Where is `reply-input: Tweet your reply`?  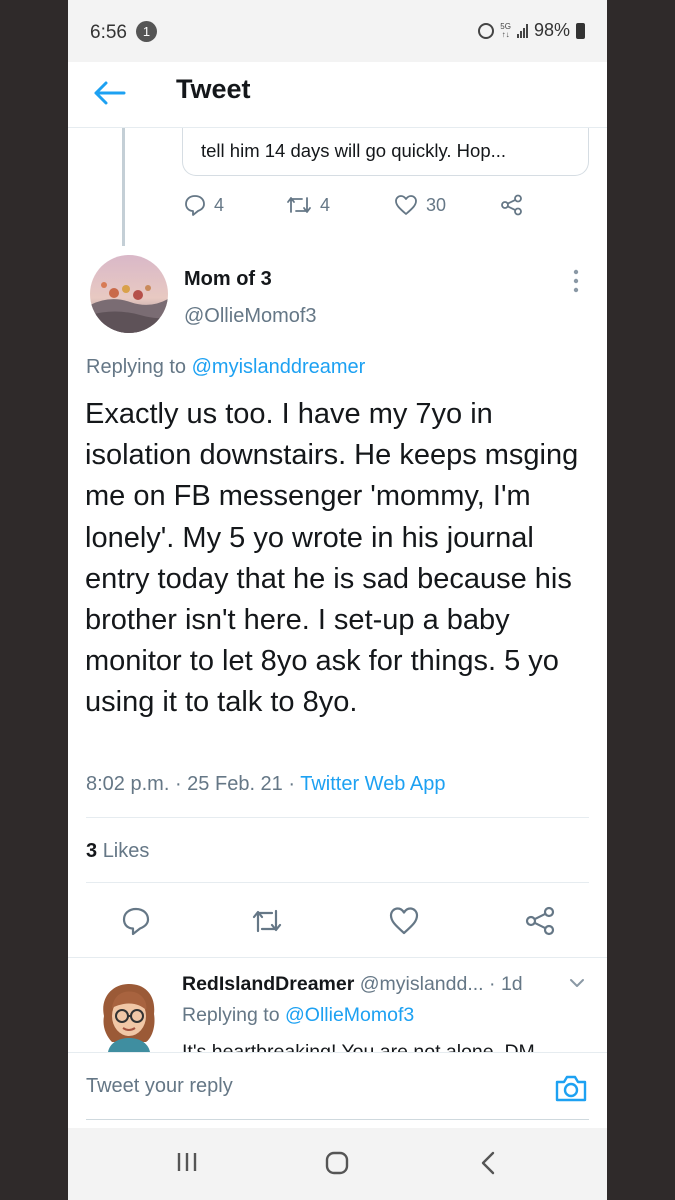 reply-input: Tweet your reply is located at coordinates (159, 1086).